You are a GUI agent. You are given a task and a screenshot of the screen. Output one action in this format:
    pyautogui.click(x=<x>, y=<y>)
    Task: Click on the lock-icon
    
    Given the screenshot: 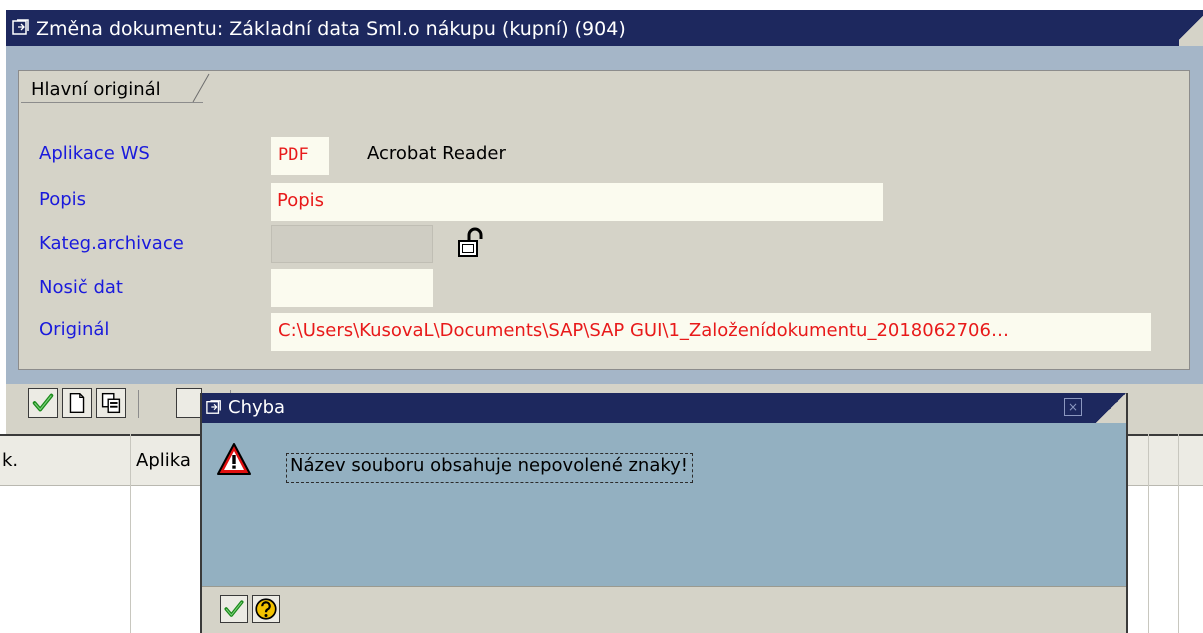 What is the action you would take?
    pyautogui.click(x=471, y=243)
    